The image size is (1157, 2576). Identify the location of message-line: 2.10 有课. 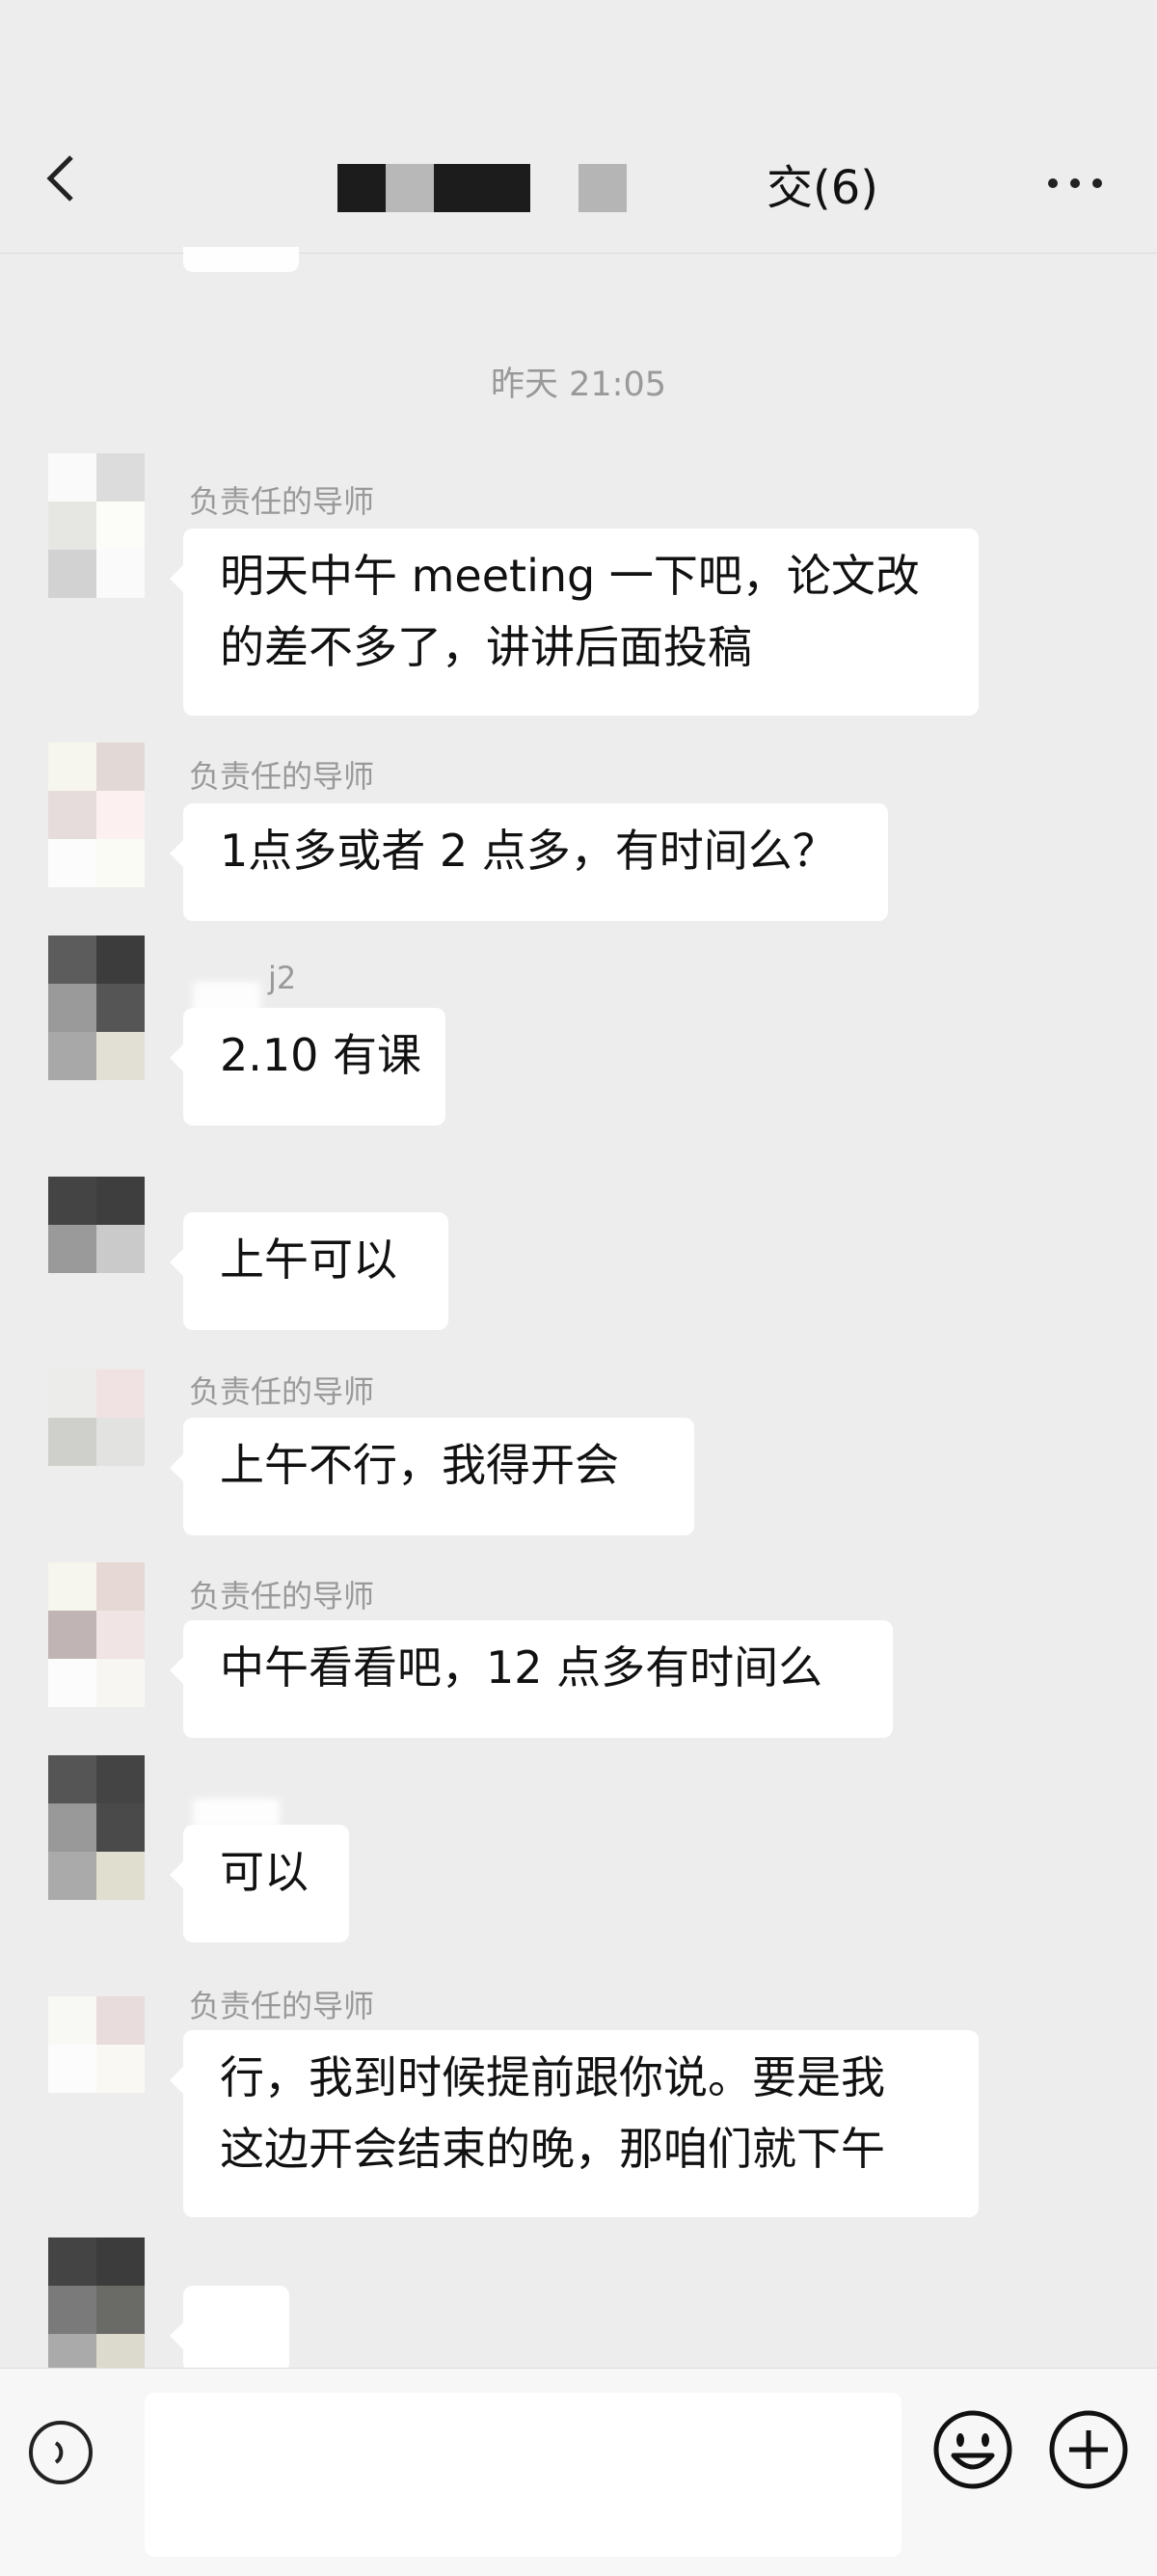
(321, 1055).